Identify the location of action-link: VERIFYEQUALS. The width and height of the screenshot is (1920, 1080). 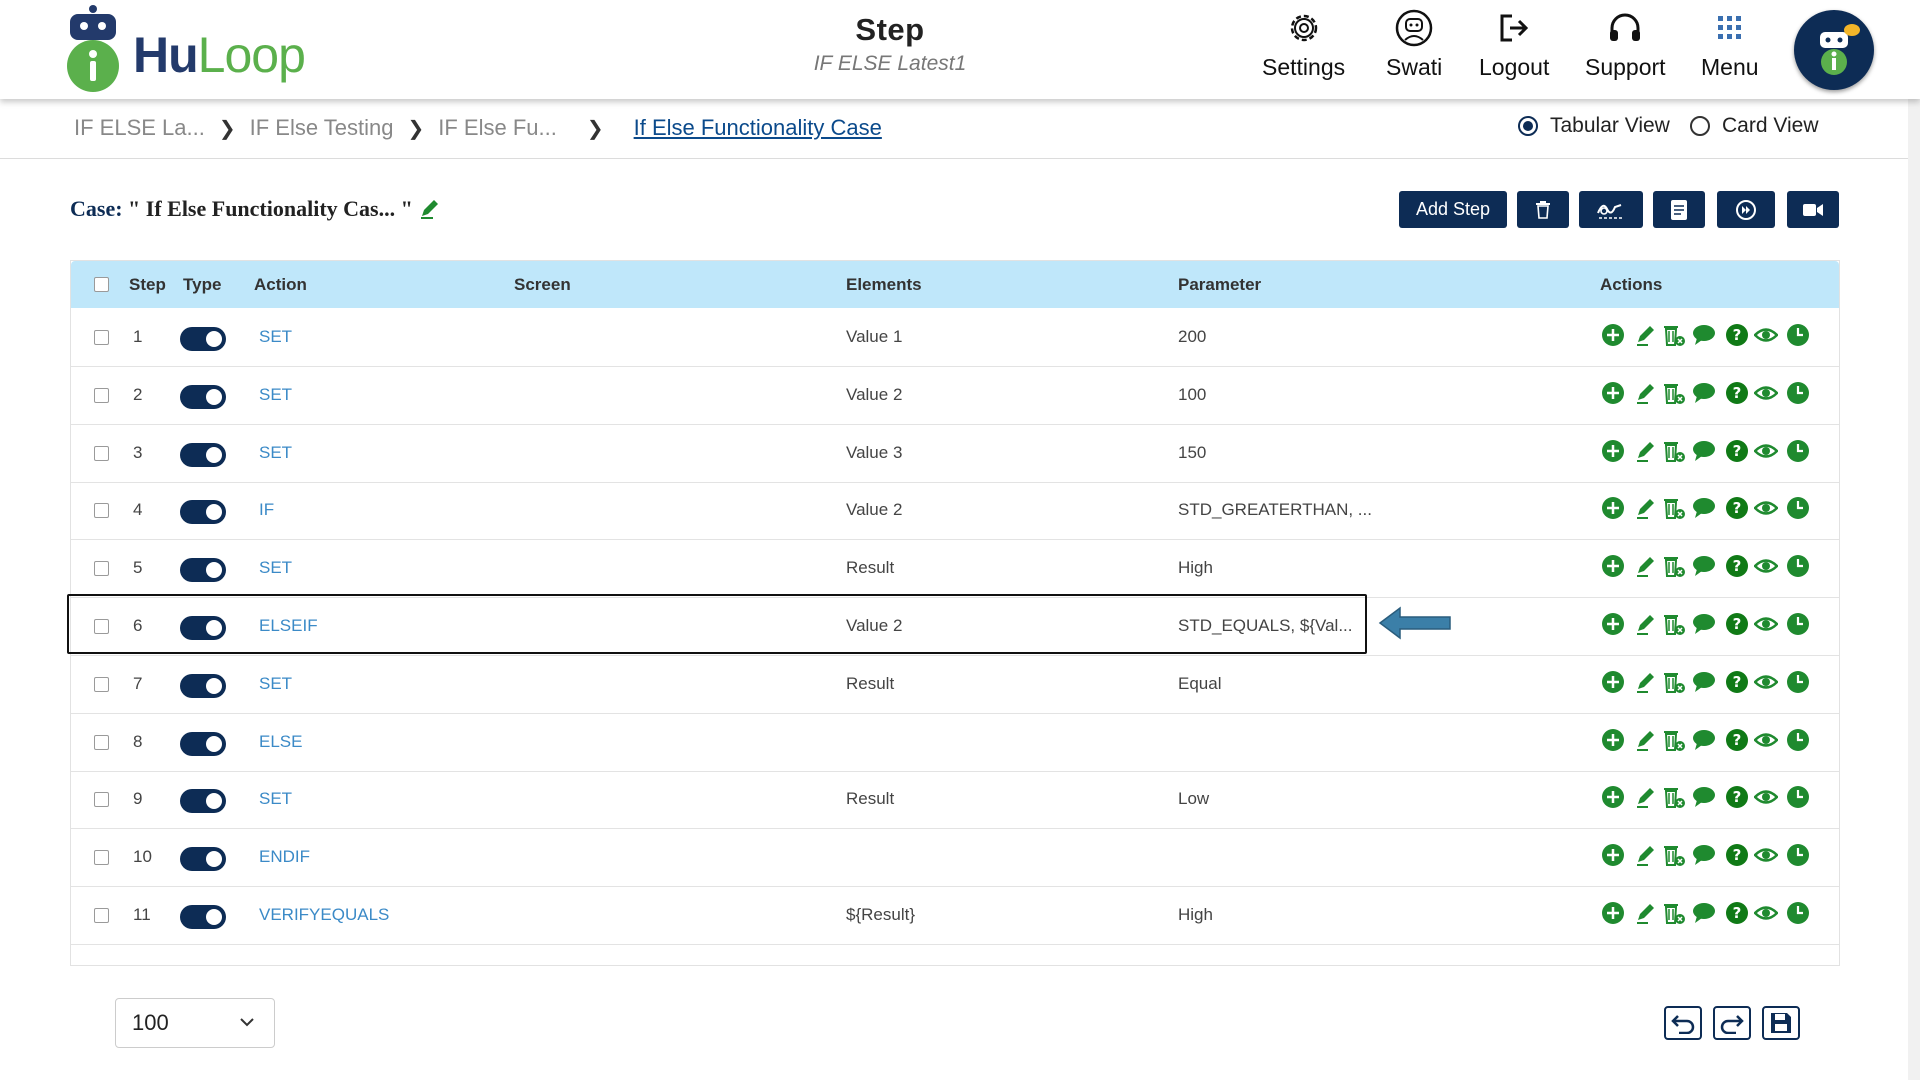
(324, 915).